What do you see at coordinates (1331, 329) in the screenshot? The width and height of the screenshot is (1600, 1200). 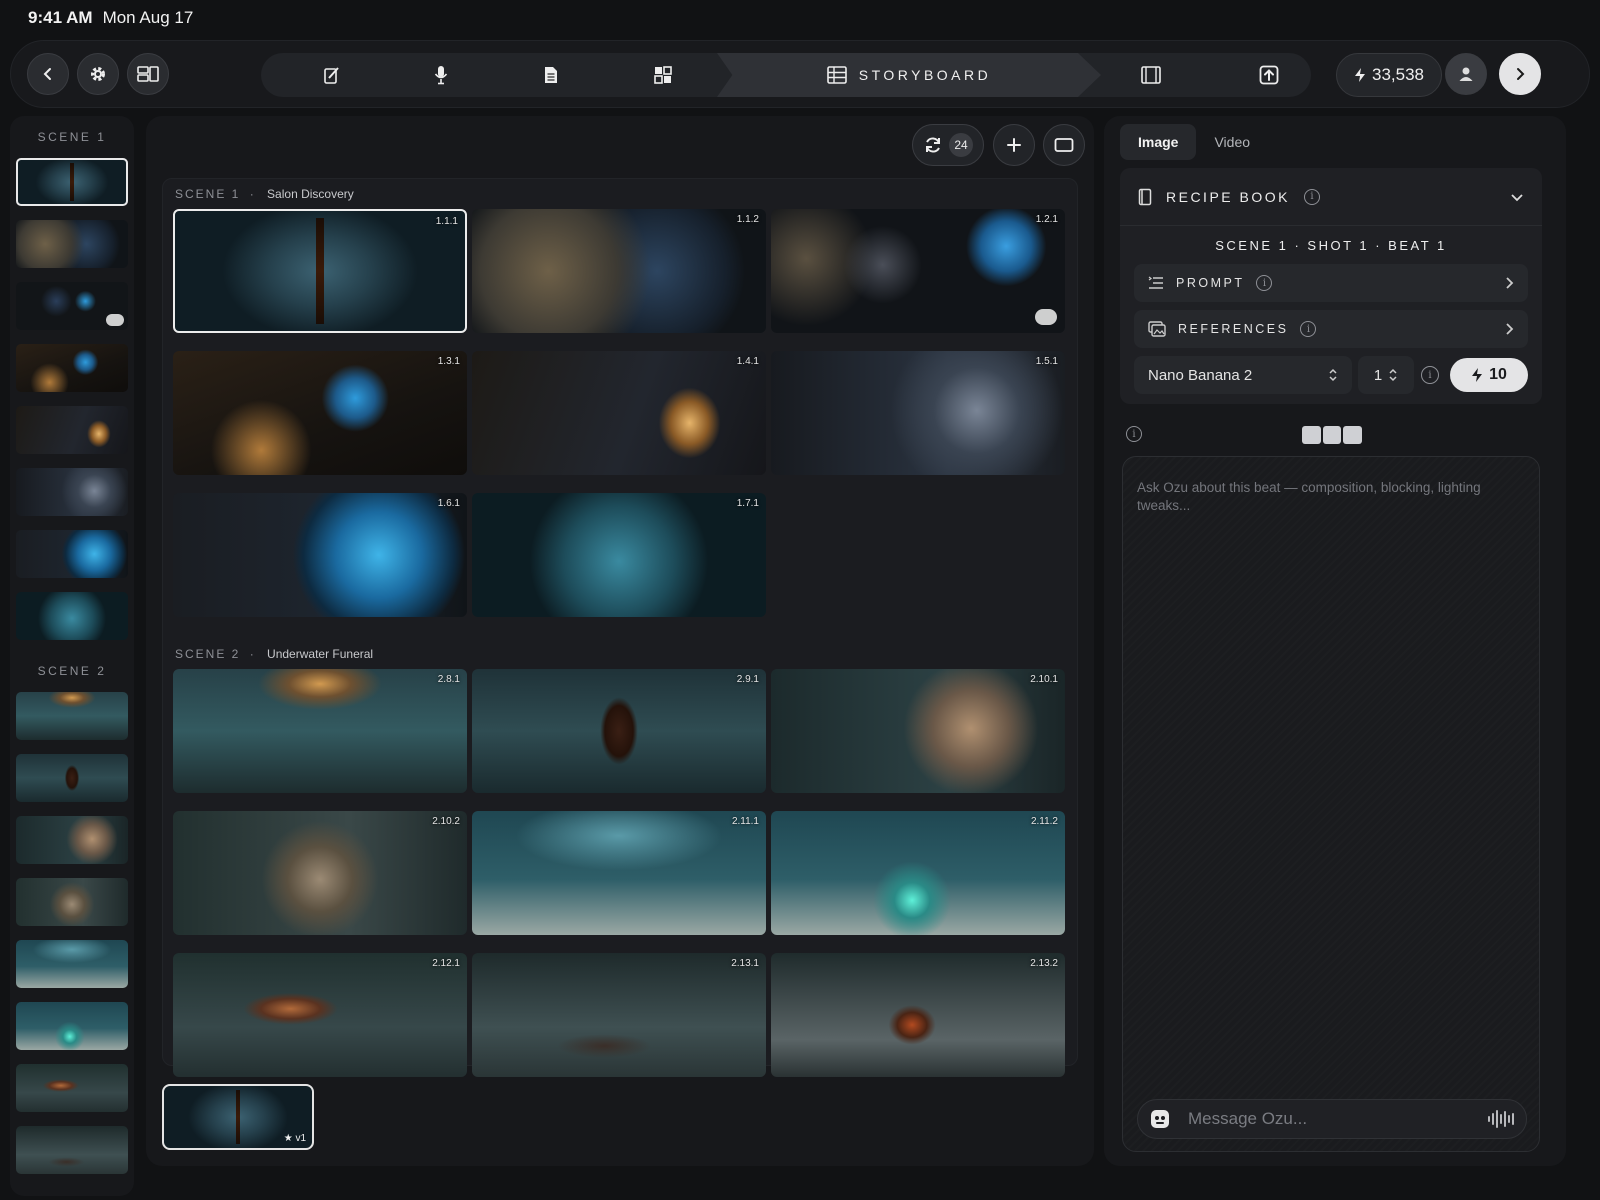 I see `references-row: REFERENCES i` at bounding box center [1331, 329].